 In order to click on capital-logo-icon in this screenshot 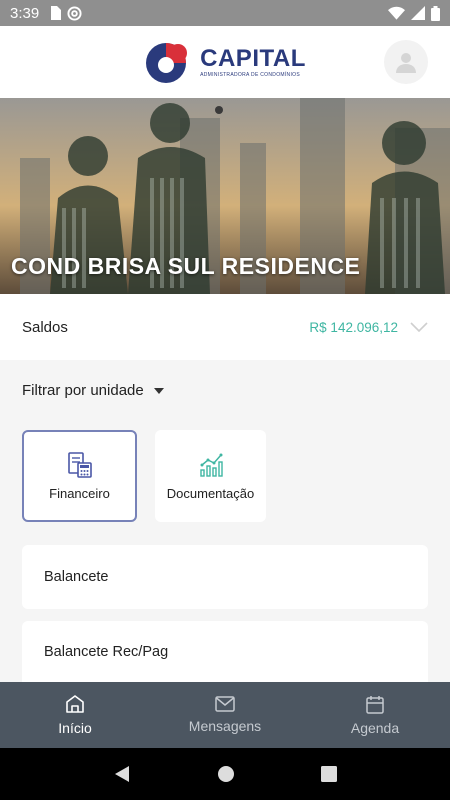, I will do `click(167, 63)`.